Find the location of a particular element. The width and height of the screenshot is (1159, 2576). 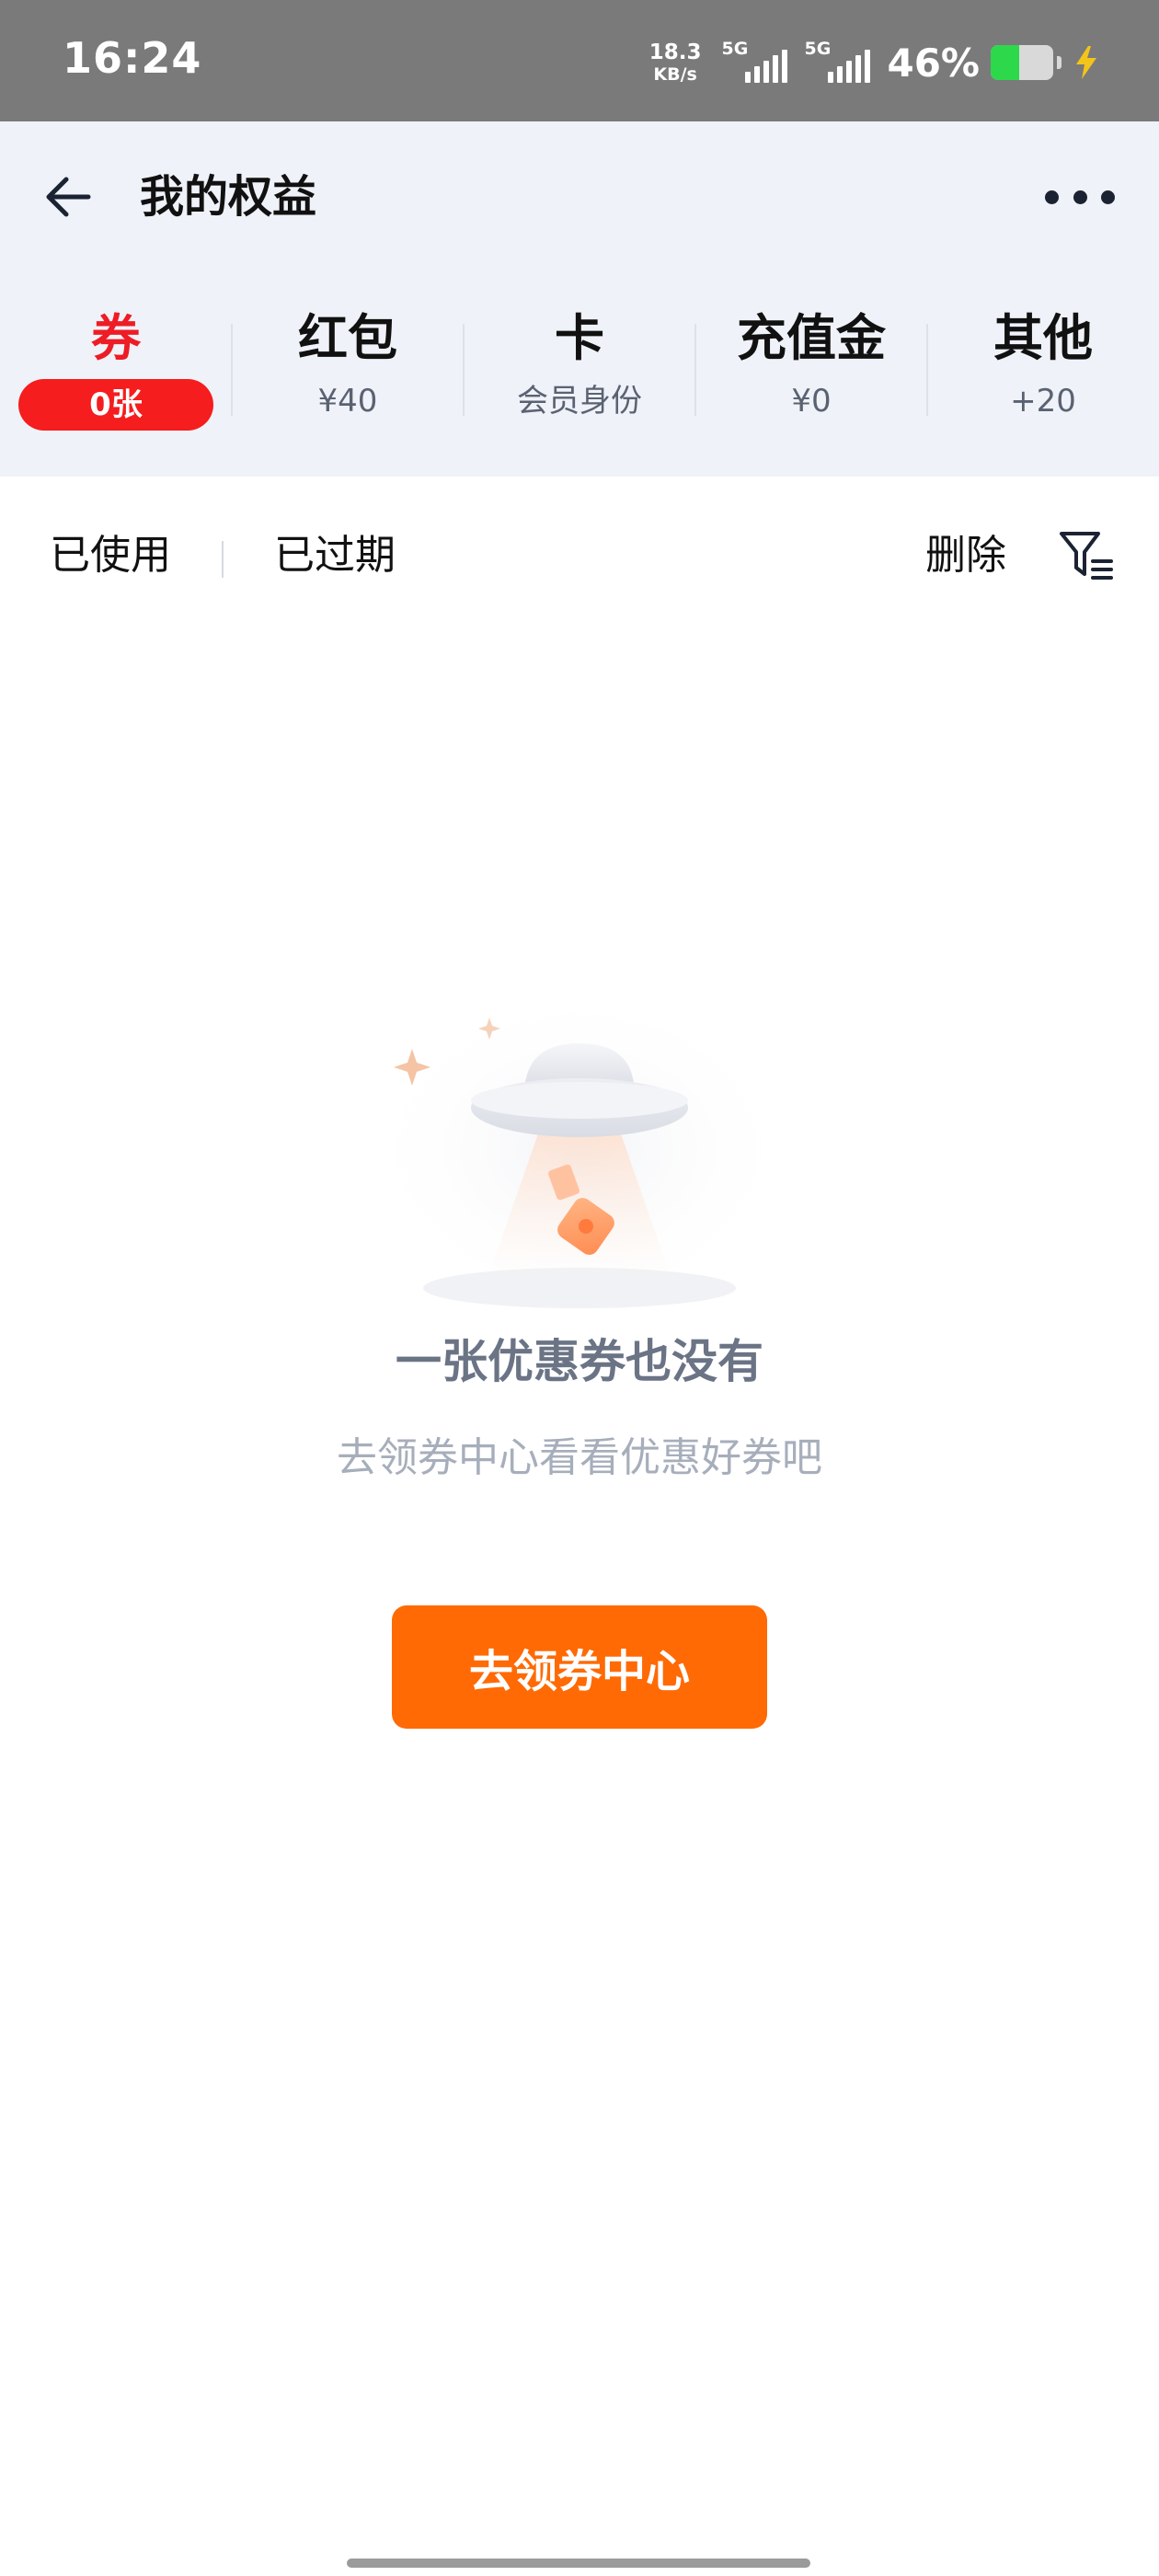

tab-label: 红包 is located at coordinates (347, 338).